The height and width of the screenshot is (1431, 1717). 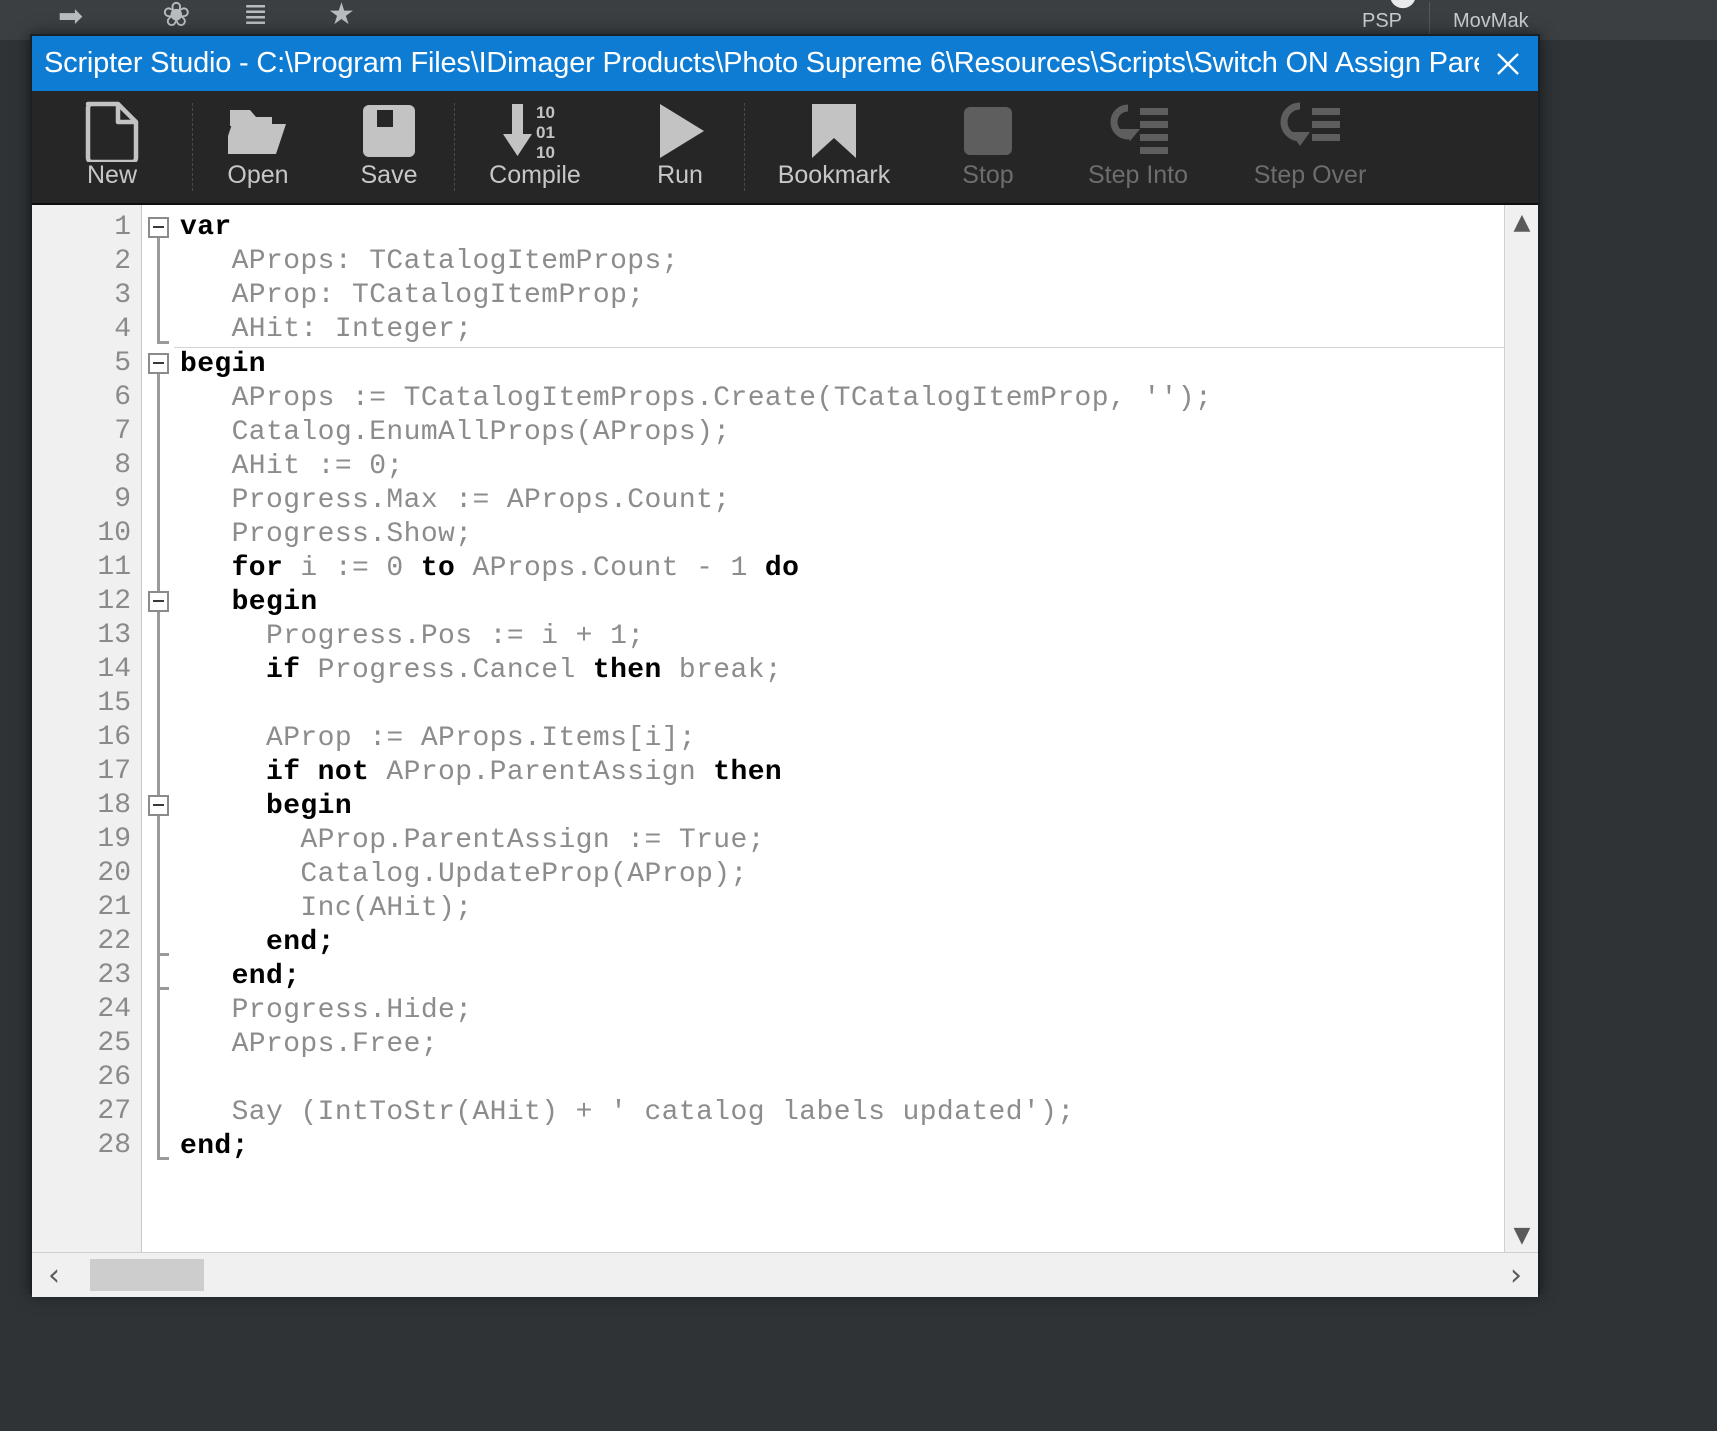 What do you see at coordinates (1491, 21) in the screenshot?
I see `movmak-label: MovMak` at bounding box center [1491, 21].